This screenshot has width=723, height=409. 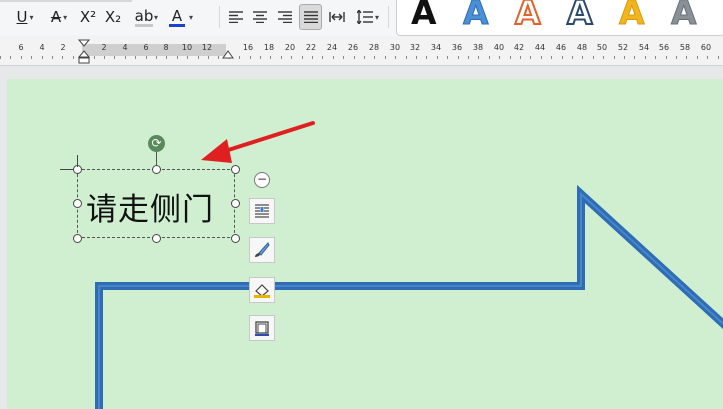 I want to click on resize-handle-top-right, so click(x=235, y=169).